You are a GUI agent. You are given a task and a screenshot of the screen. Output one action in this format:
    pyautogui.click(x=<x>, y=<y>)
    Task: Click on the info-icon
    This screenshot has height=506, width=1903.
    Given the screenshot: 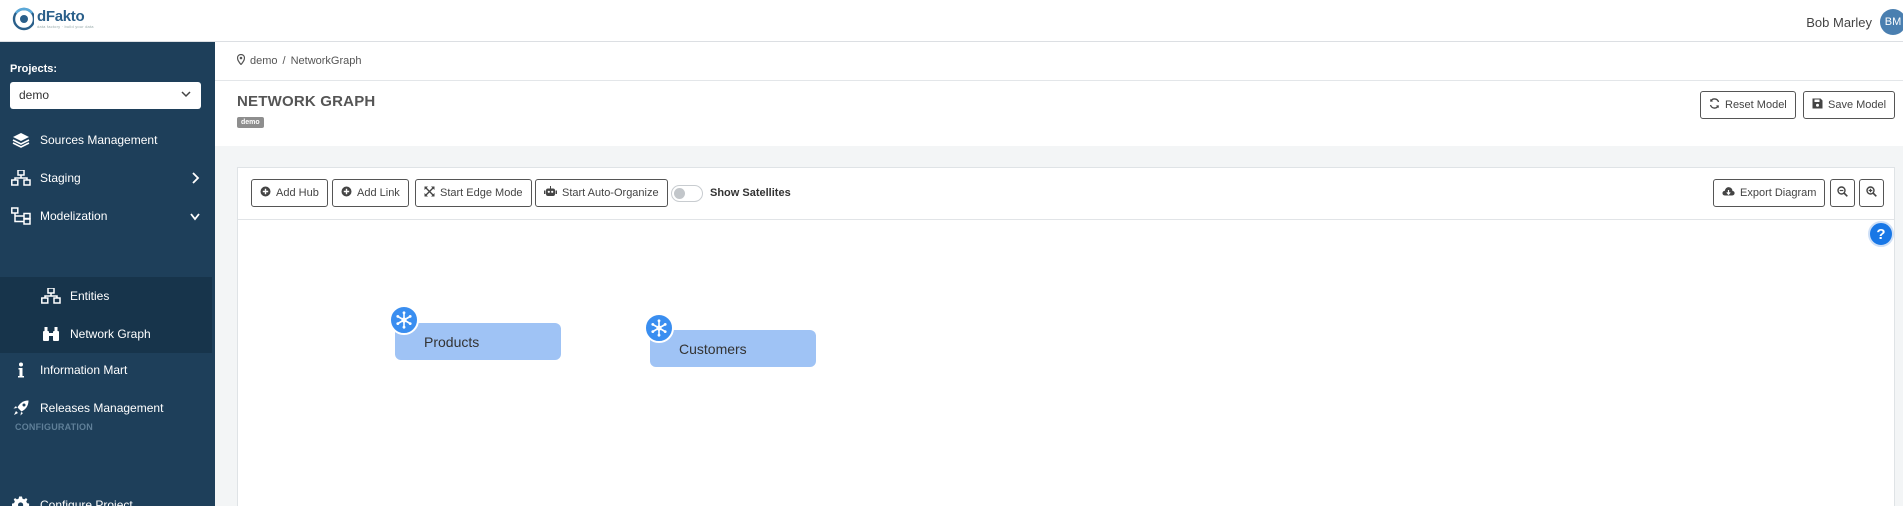 What is the action you would take?
    pyautogui.click(x=21, y=370)
    